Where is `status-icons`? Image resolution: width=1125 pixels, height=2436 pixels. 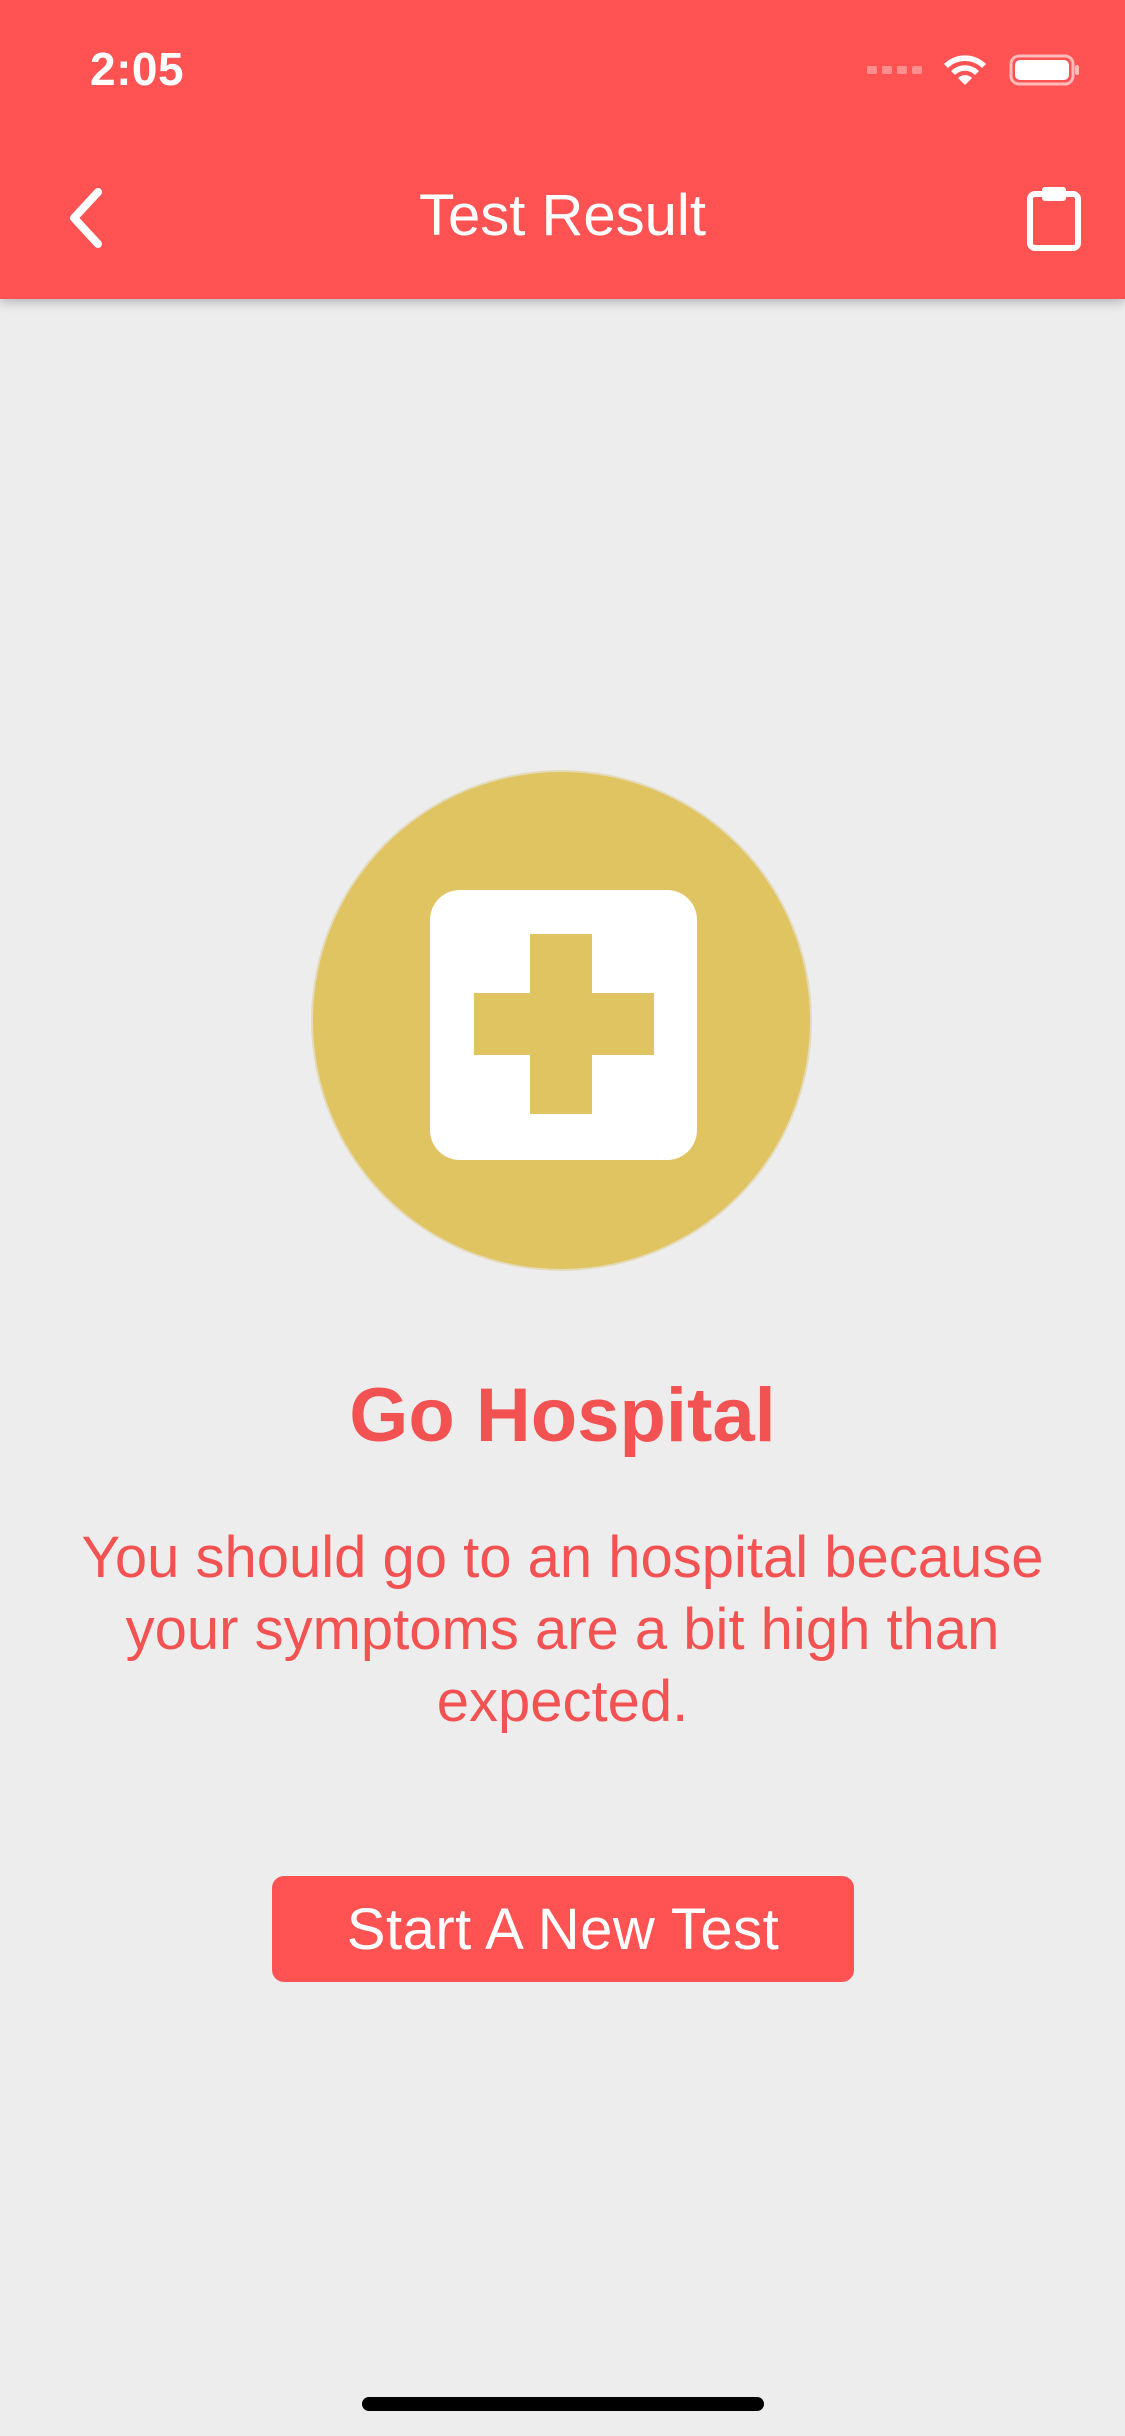
status-icons is located at coordinates (974, 70).